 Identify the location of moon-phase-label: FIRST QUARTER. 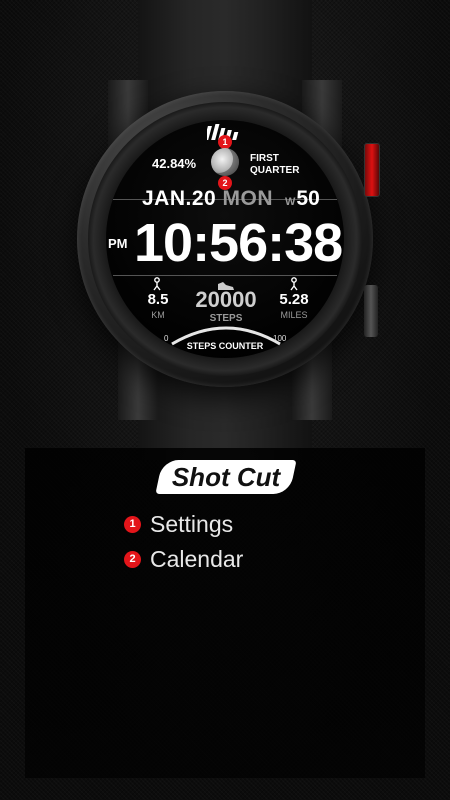
(274, 165).